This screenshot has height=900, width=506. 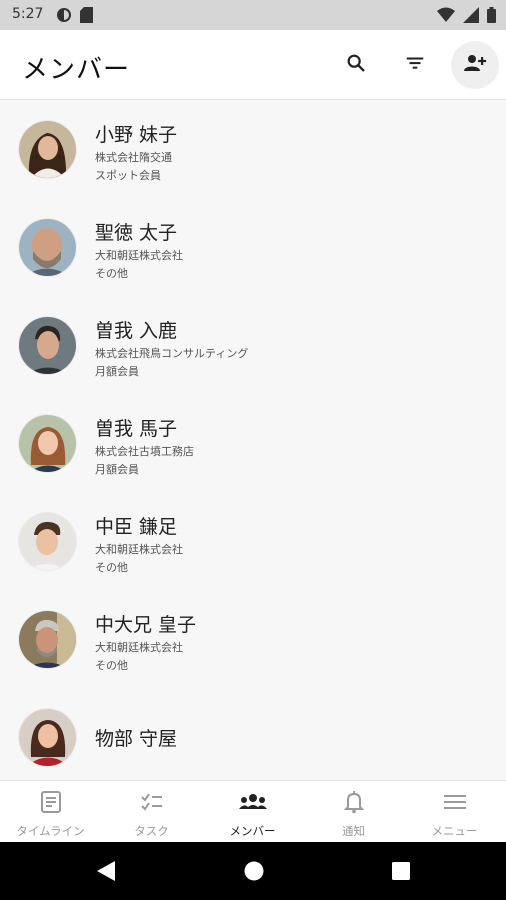 What do you see at coordinates (253, 541) in the screenshot?
I see `member-list-item: 中臣 鎌足 大和朝廷株式会社 その他` at bounding box center [253, 541].